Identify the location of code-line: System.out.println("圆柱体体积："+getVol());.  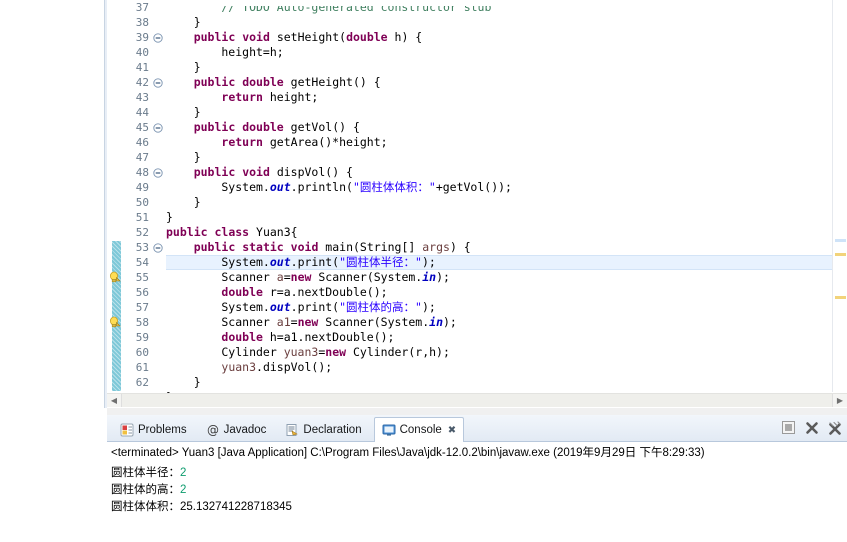
(506, 187).